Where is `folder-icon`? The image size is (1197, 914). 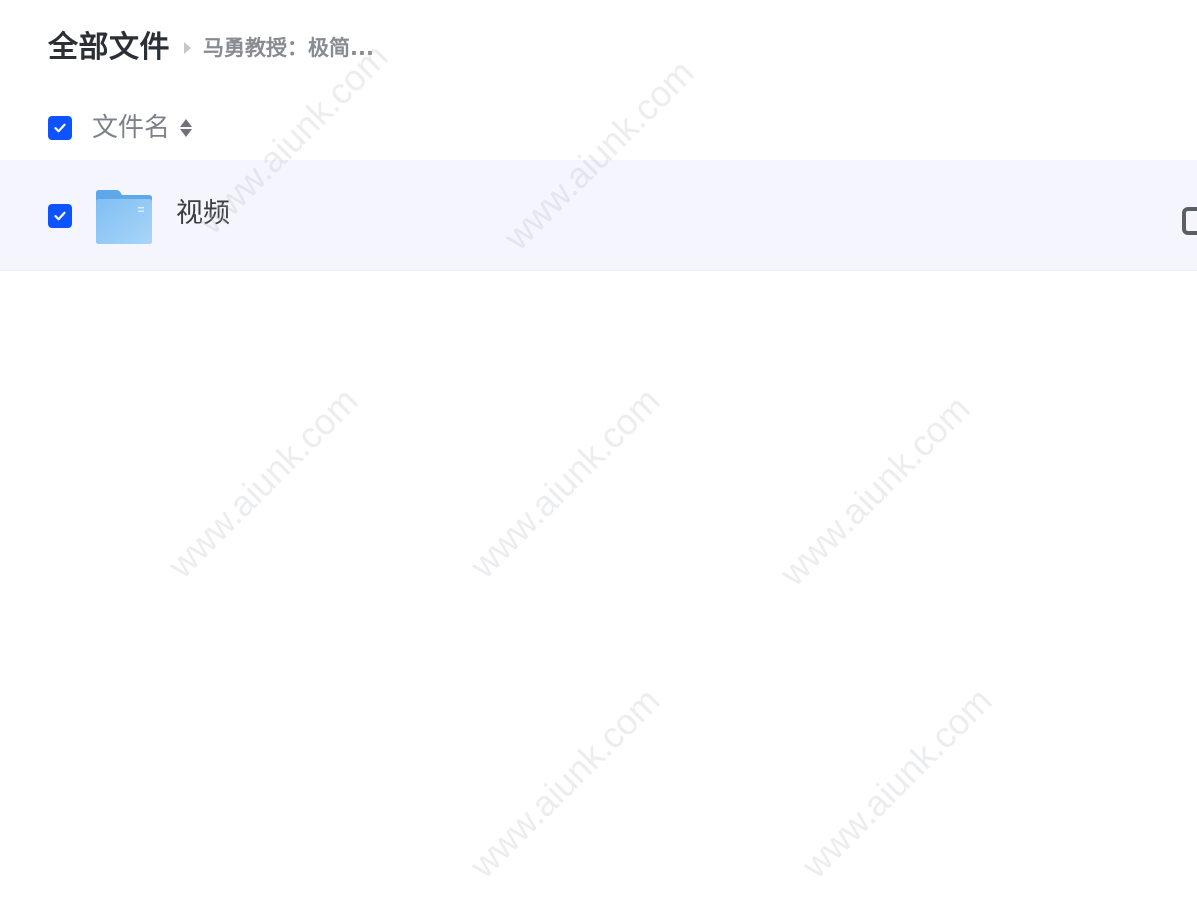 folder-icon is located at coordinates (124, 217).